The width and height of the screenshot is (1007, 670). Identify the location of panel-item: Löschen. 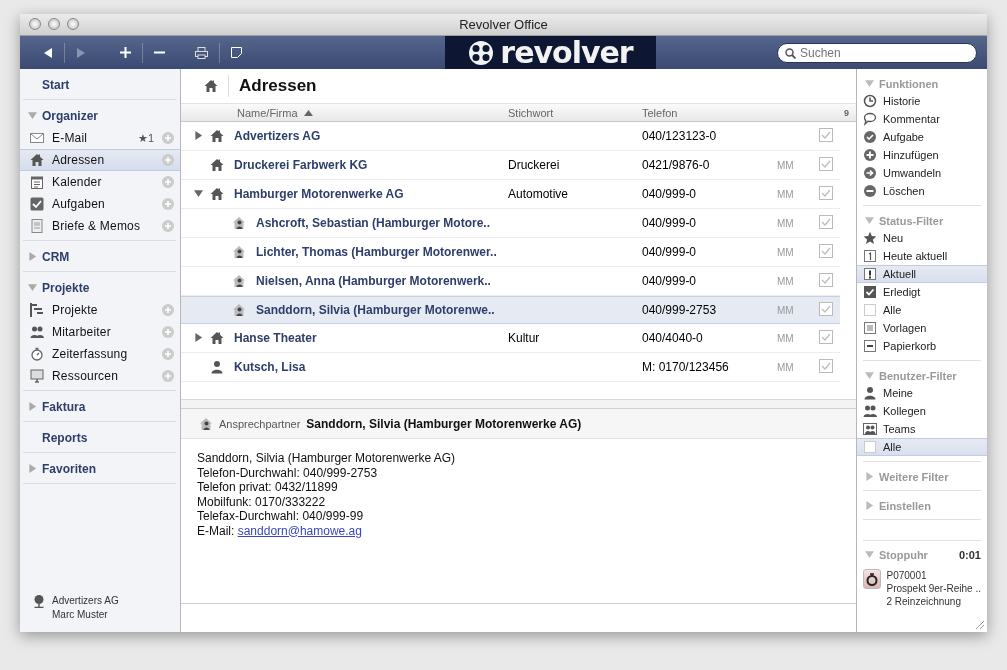
(922, 191).